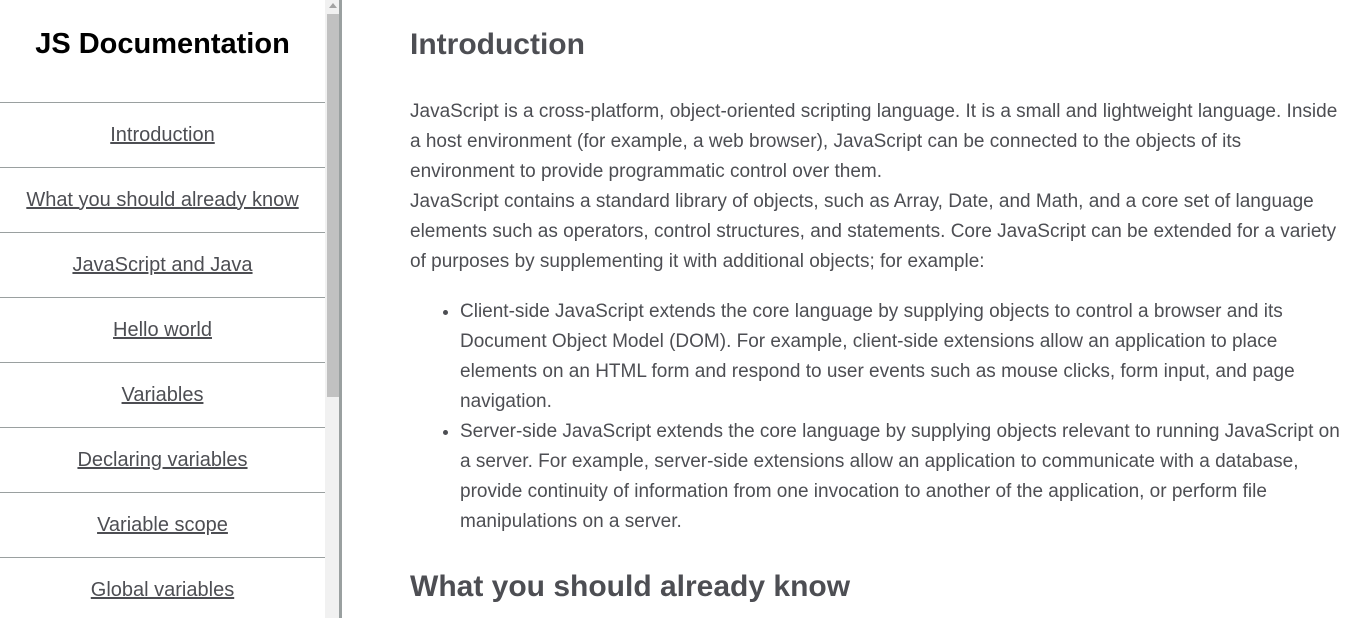 The height and width of the screenshot is (618, 1348). I want to click on nav-item-variables: Variables, so click(162, 395).